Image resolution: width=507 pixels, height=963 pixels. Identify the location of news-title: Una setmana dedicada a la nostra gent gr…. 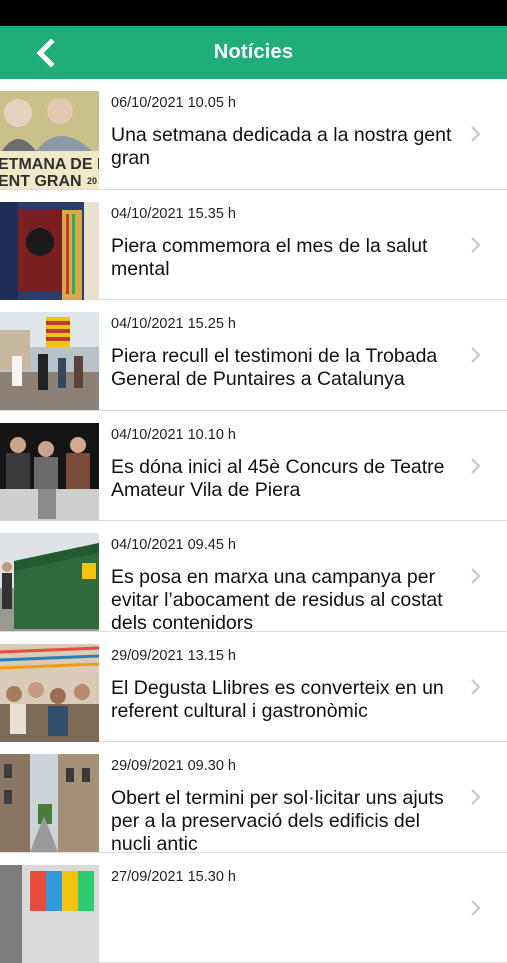
(285, 147).